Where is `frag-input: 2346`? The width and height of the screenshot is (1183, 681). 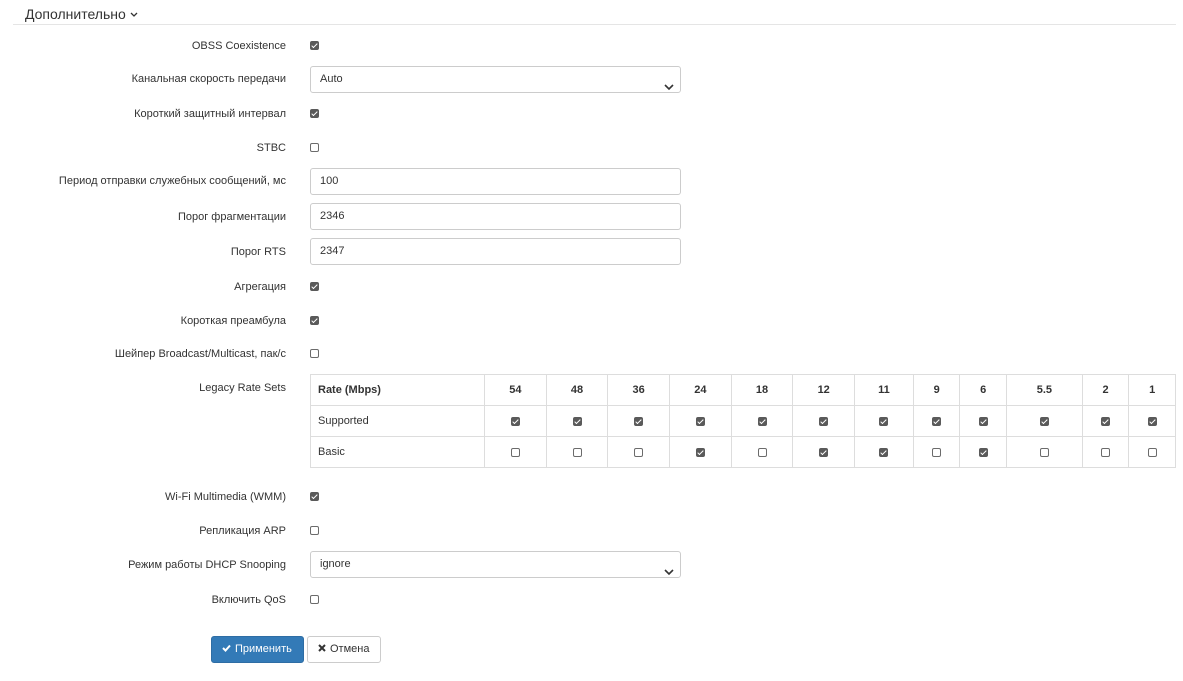 frag-input: 2346 is located at coordinates (495, 216).